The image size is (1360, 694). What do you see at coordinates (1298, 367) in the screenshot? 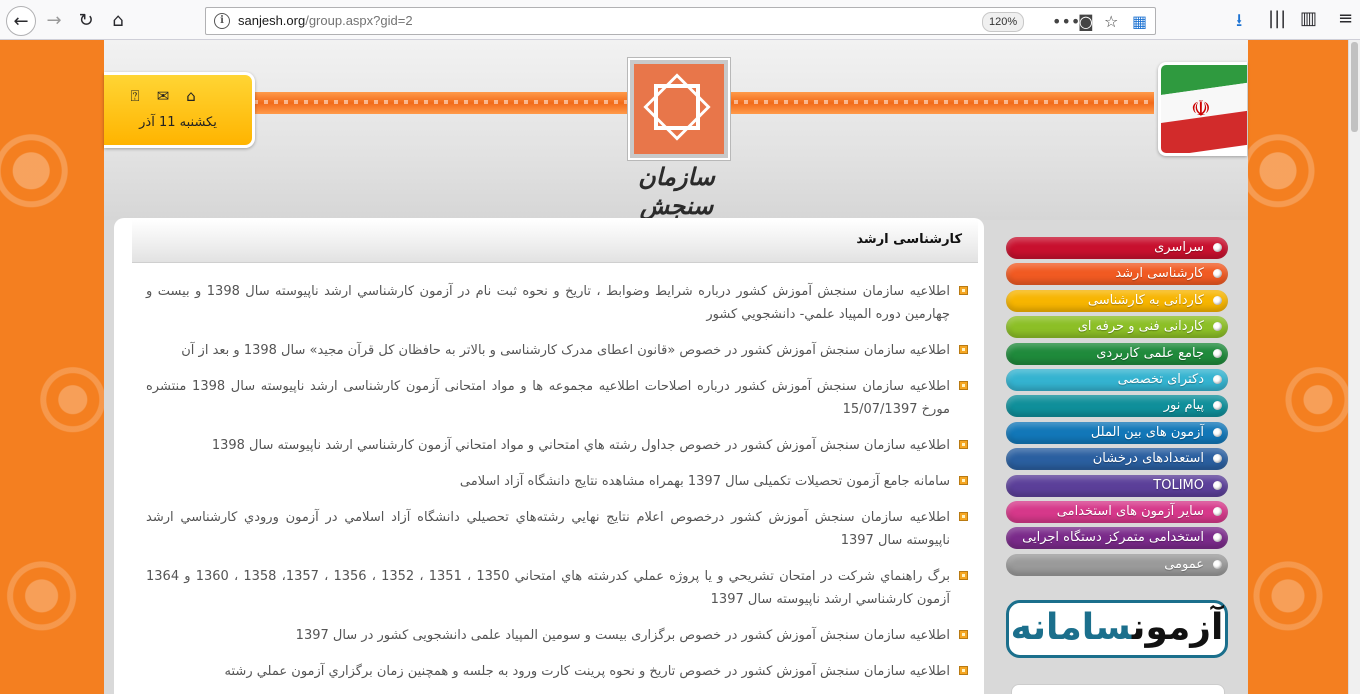
I see `right-ornament` at bounding box center [1298, 367].